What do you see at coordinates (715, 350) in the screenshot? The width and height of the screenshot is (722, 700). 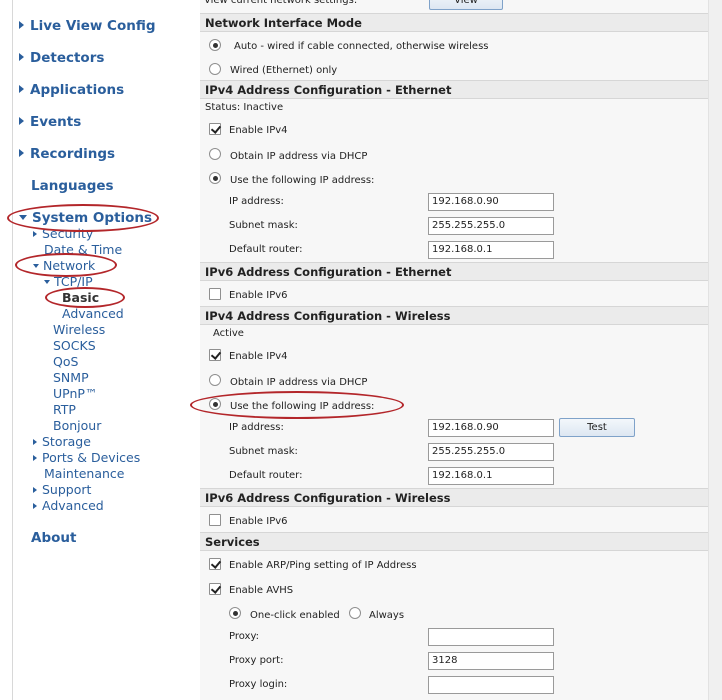 I see `scrollbar` at bounding box center [715, 350].